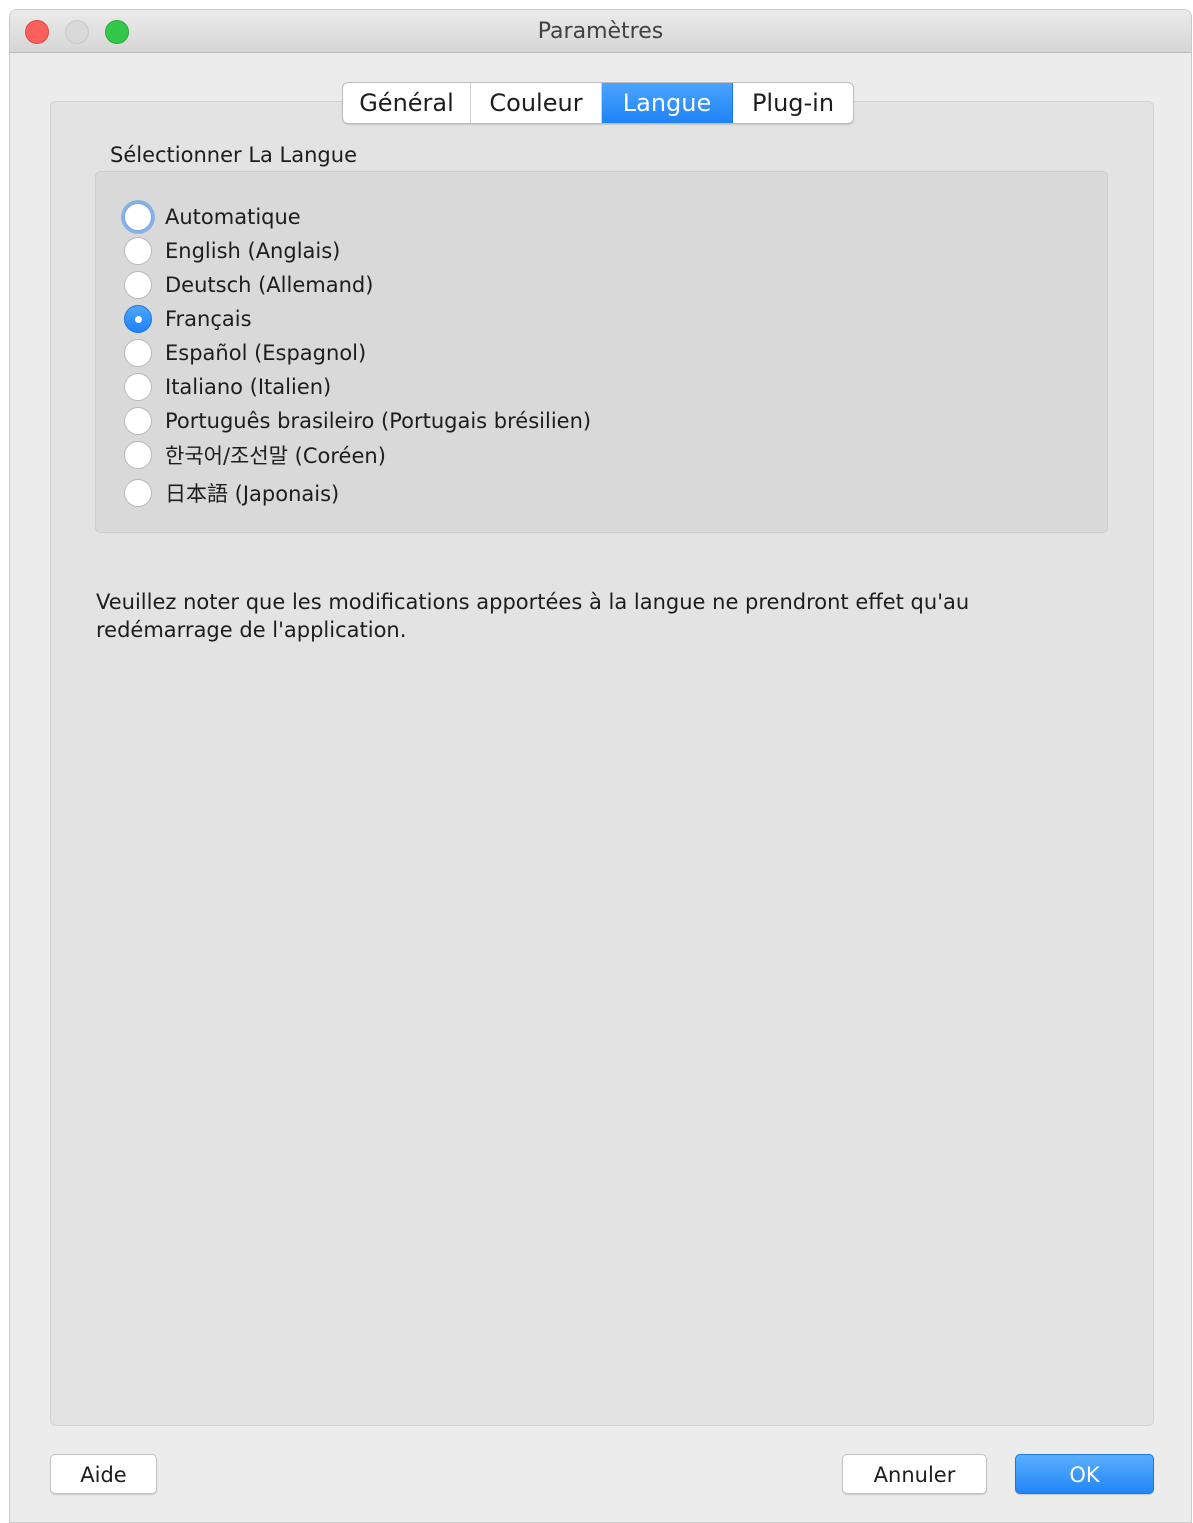  Describe the element at coordinates (103, 1474) in the screenshot. I see `help-button: Aide` at that location.